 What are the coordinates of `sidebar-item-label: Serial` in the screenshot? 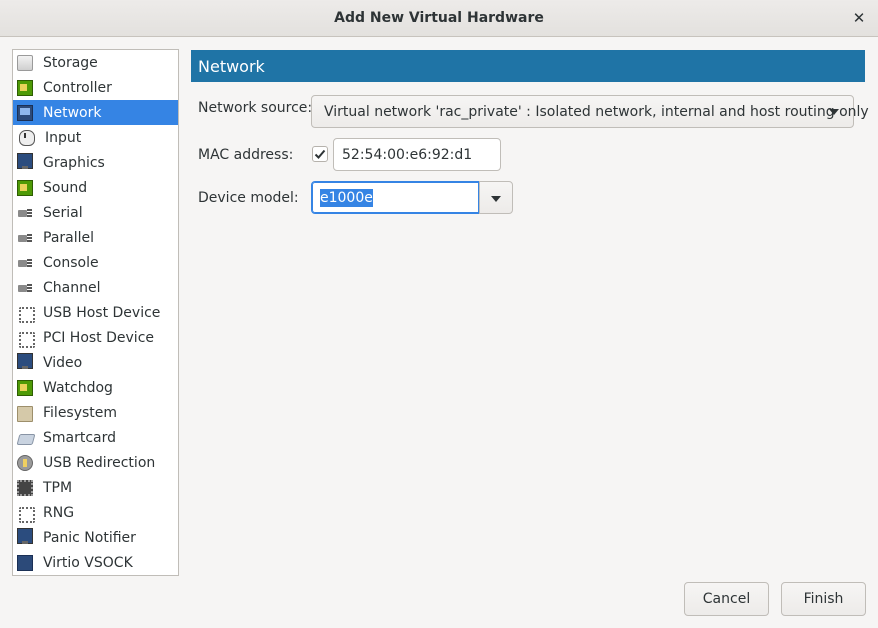 It's located at (63, 212).